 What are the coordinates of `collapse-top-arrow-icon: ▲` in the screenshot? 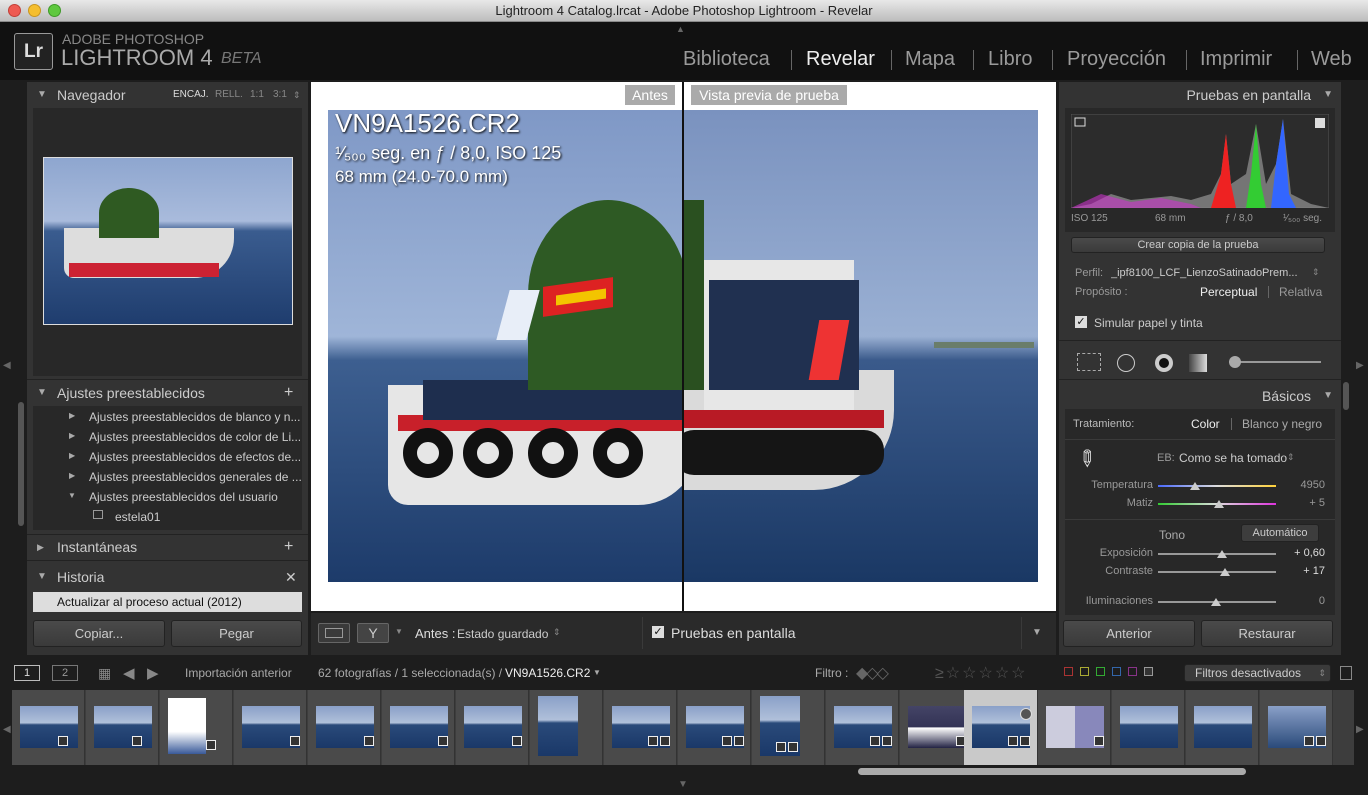 It's located at (680, 29).